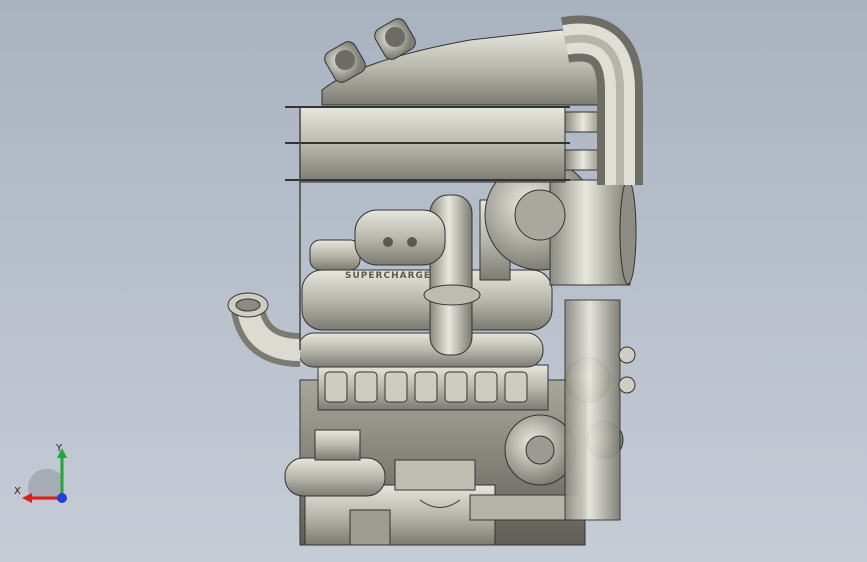  What do you see at coordinates (17, 491) in the screenshot?
I see `x-axis-label: X` at bounding box center [17, 491].